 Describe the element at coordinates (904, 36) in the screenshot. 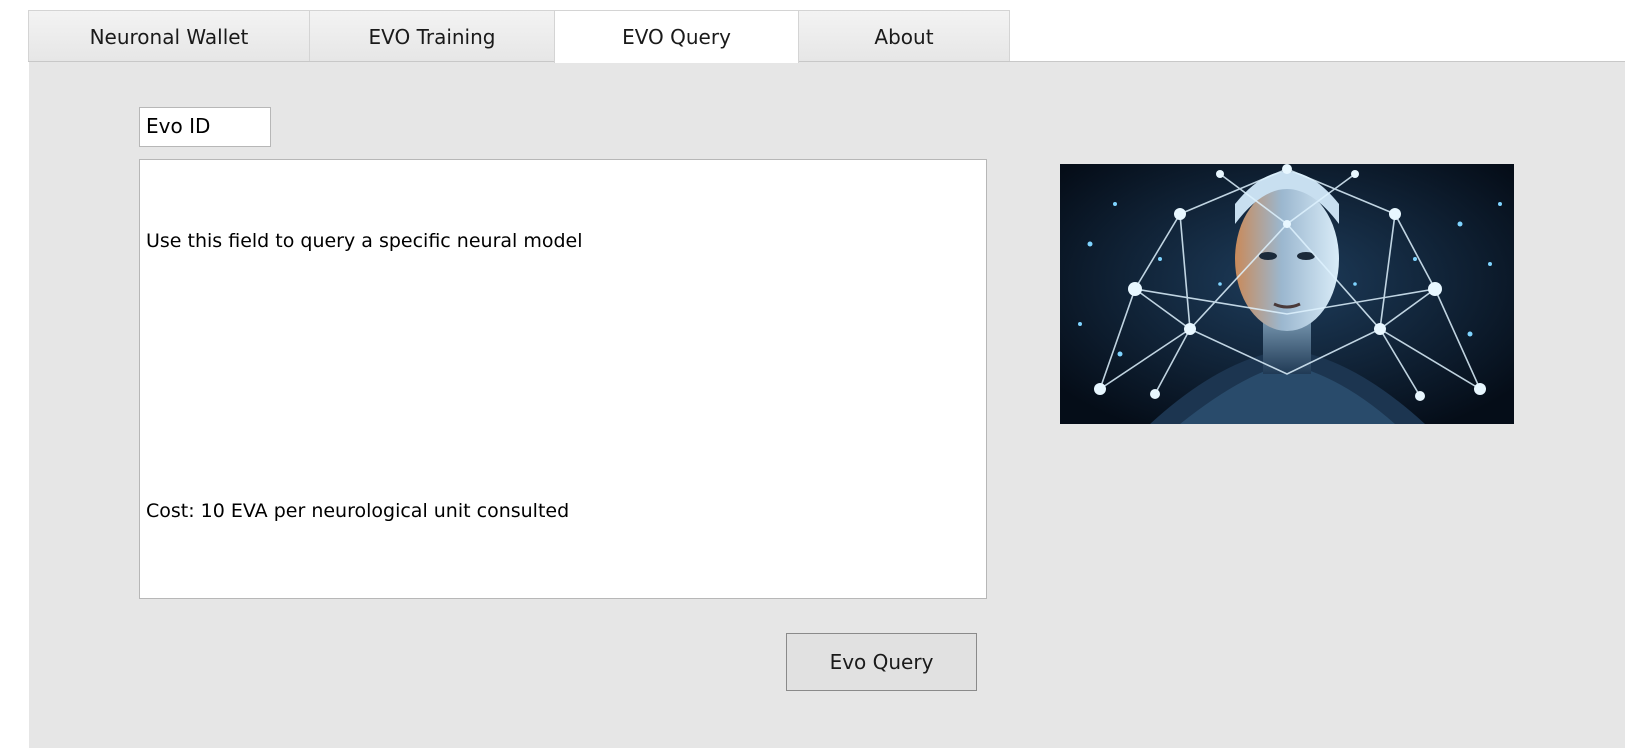

I see `tab-about: About` at that location.